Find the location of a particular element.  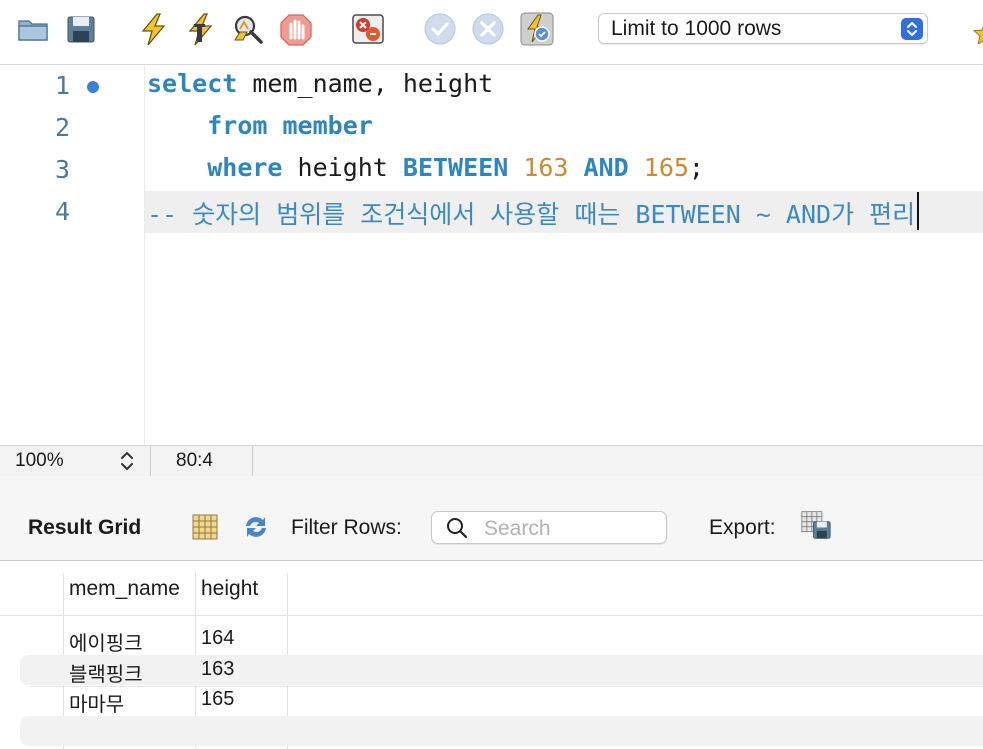

filter-search-box is located at coordinates (549, 527).